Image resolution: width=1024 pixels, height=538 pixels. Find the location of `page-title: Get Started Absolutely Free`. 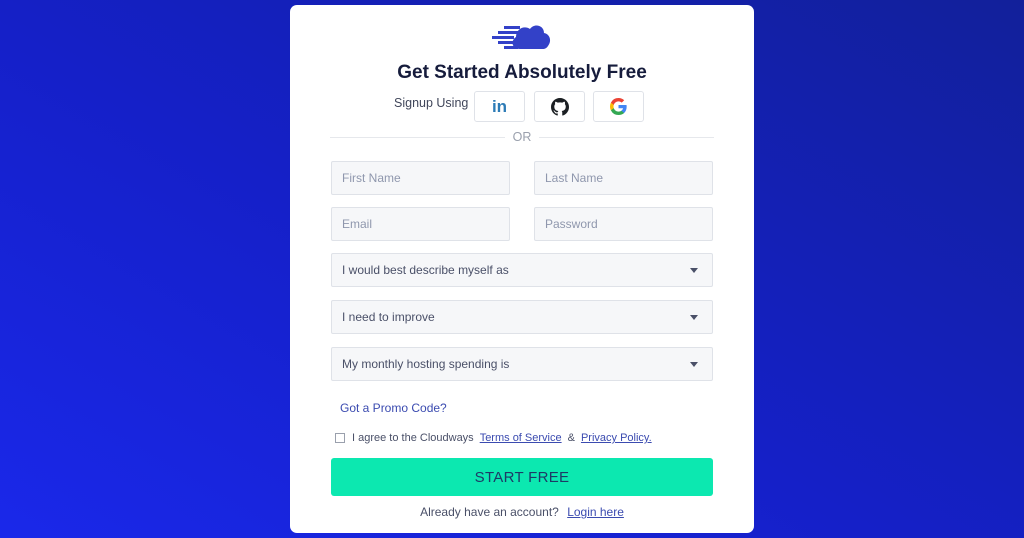

page-title: Get Started Absolutely Free is located at coordinates (522, 72).